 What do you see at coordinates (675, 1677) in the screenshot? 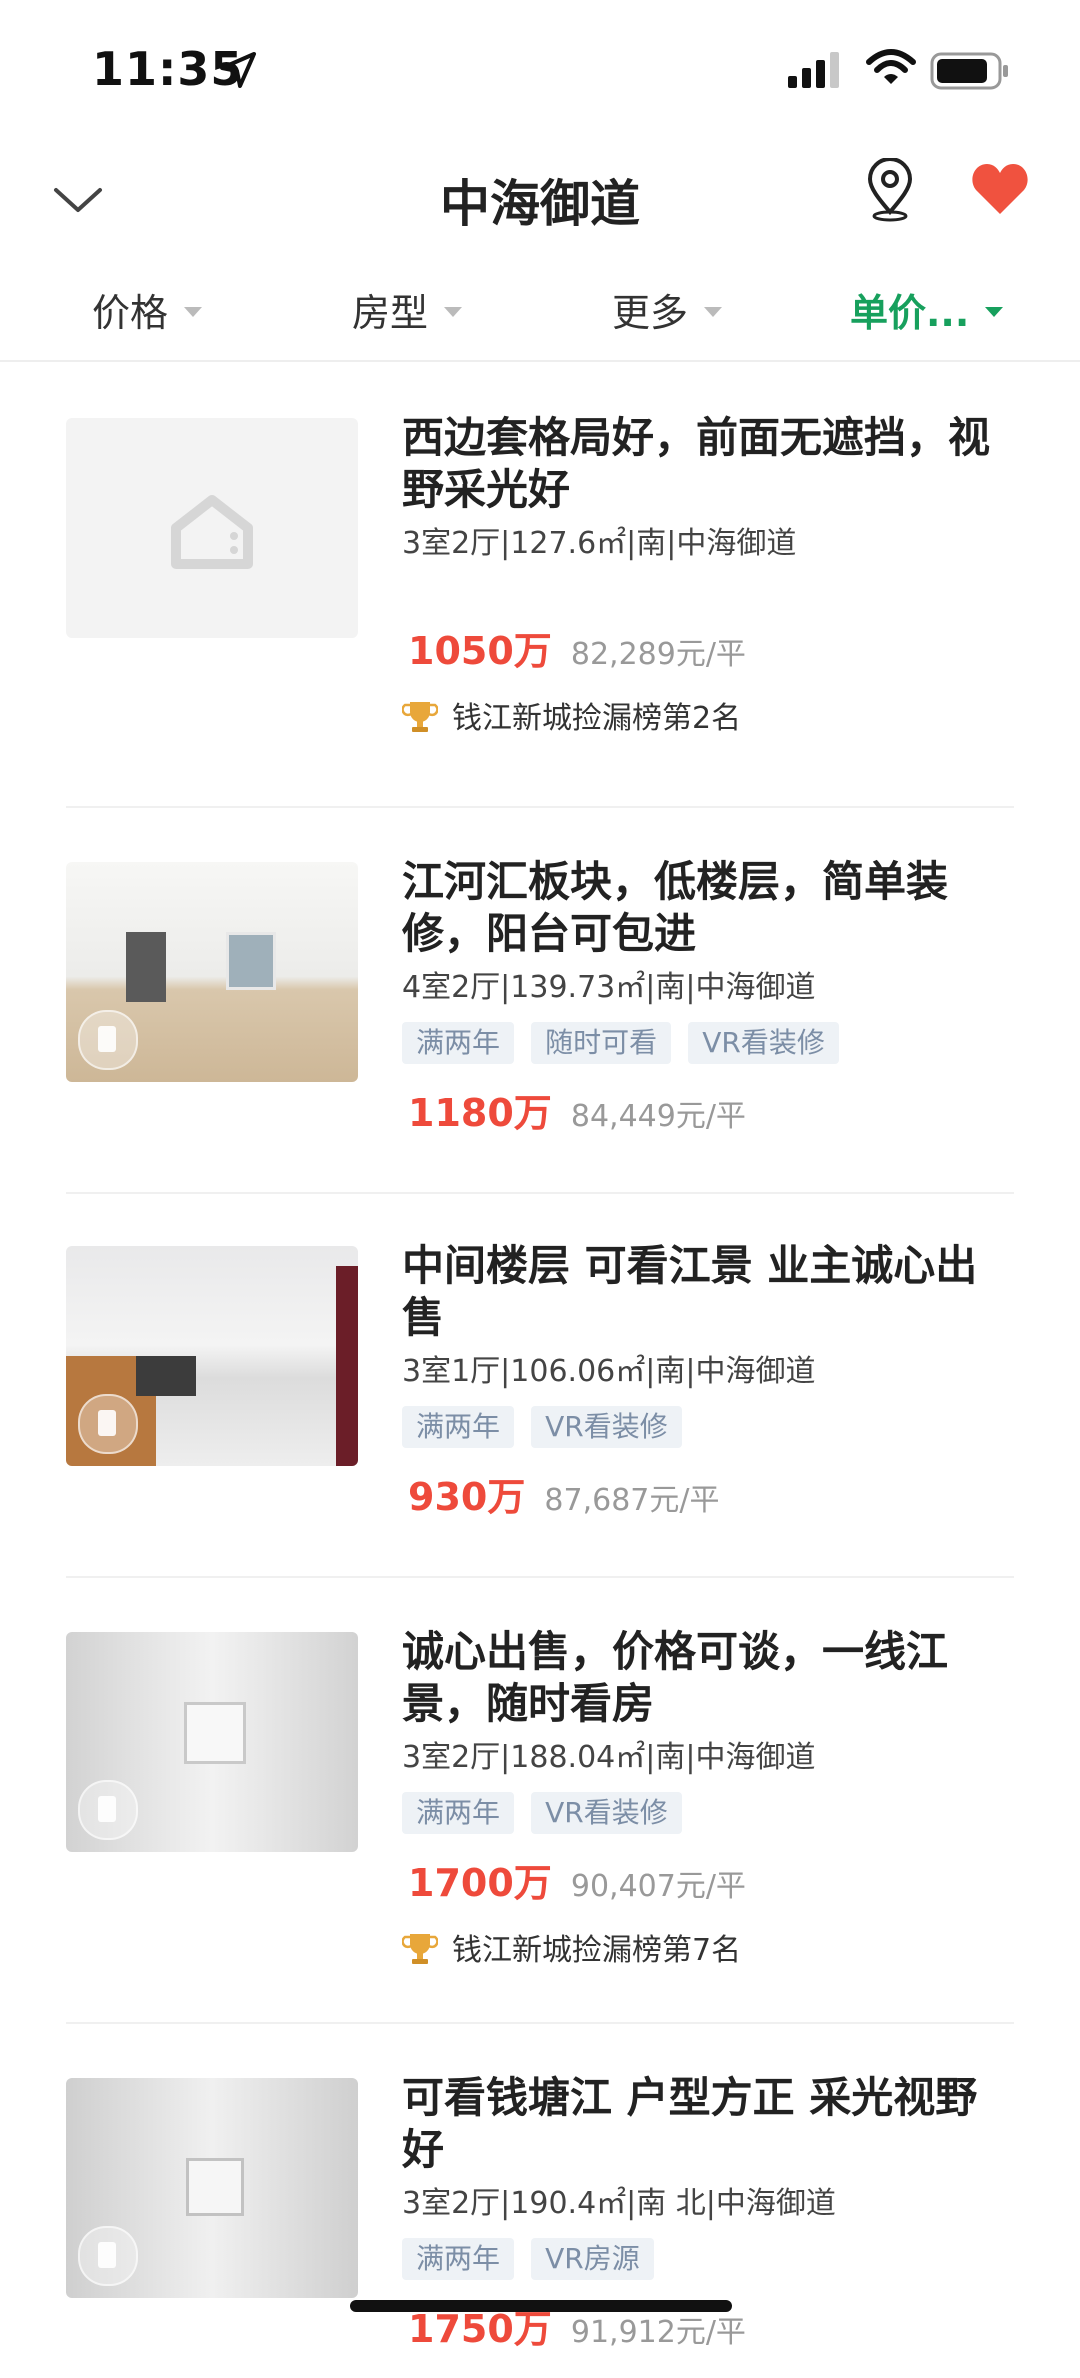
I see `listing-title: 诚心出售，价格可谈，一线江景，随时看房` at bounding box center [675, 1677].